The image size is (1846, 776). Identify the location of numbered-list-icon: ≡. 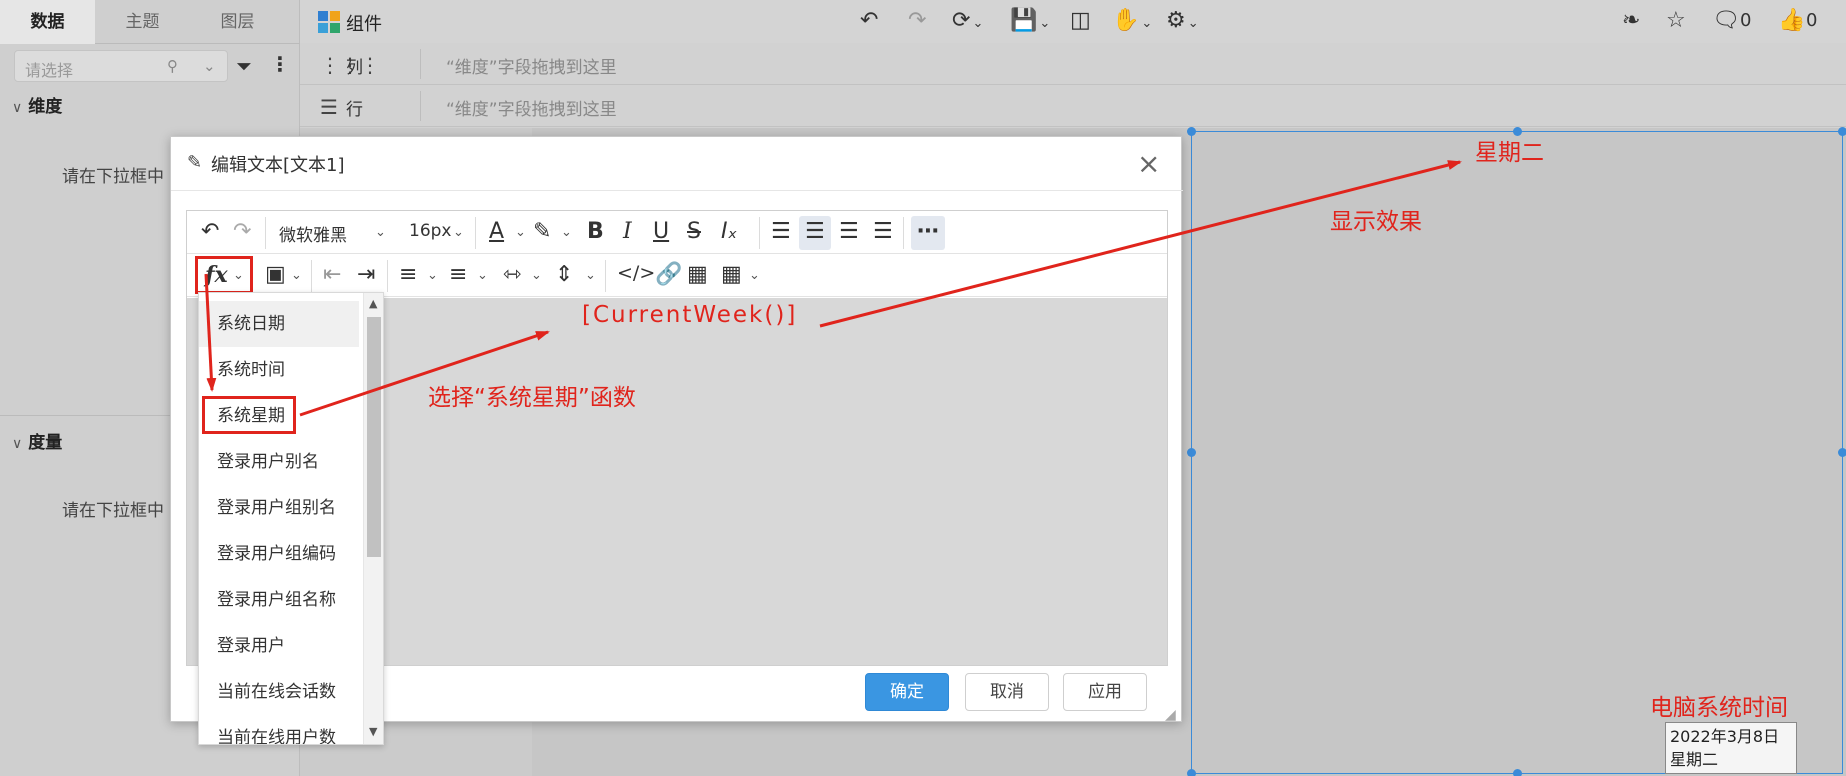
(458, 274).